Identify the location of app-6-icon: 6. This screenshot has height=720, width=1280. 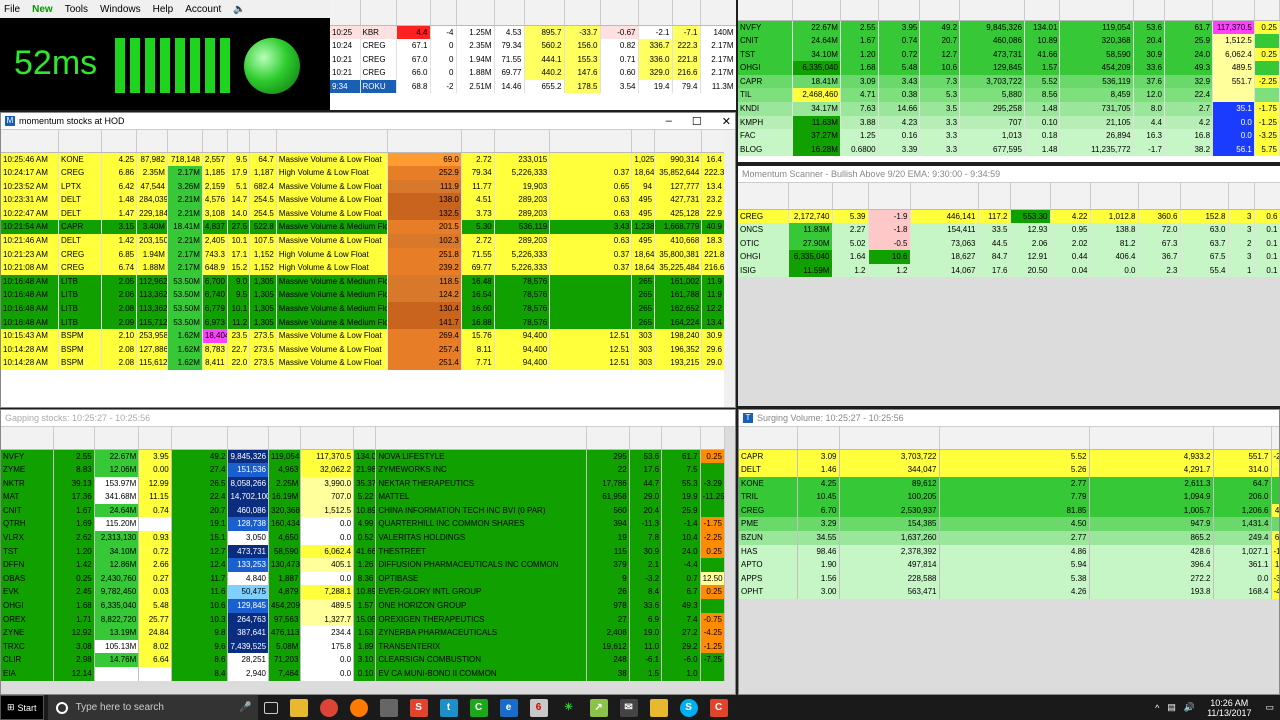
(538, 707).